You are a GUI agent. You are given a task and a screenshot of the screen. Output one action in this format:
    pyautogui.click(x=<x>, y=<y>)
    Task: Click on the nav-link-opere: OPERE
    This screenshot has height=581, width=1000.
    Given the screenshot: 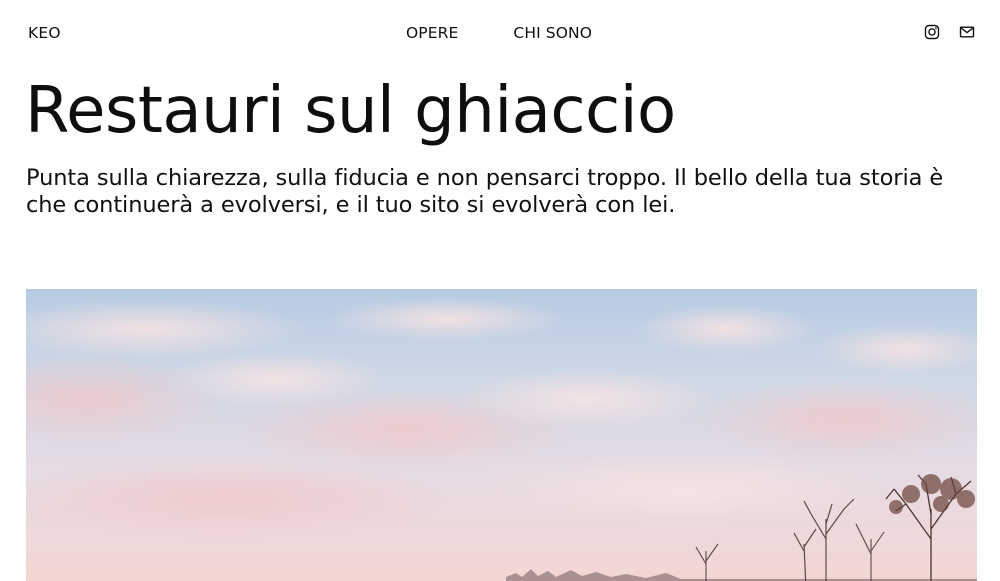 What is the action you would take?
    pyautogui.click(x=432, y=33)
    